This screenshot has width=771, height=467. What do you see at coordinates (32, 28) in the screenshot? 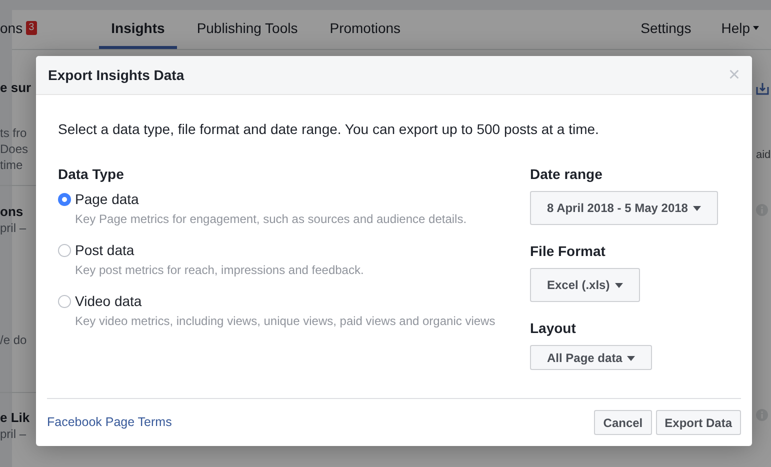
I see `notification-badge: 3` at bounding box center [32, 28].